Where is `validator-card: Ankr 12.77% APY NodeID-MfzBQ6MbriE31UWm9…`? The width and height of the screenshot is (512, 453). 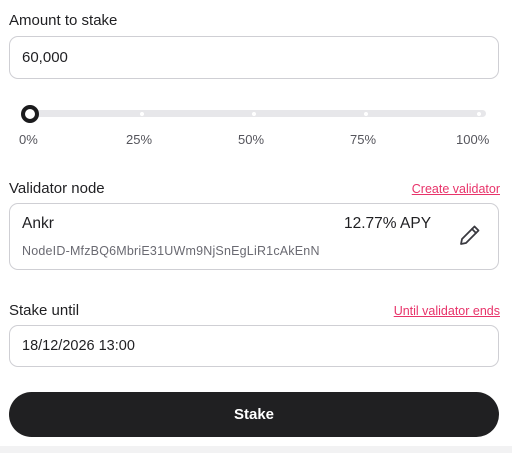
validator-card: Ankr 12.77% APY NodeID-MfzBQ6MbriE31UWm9… is located at coordinates (254, 236).